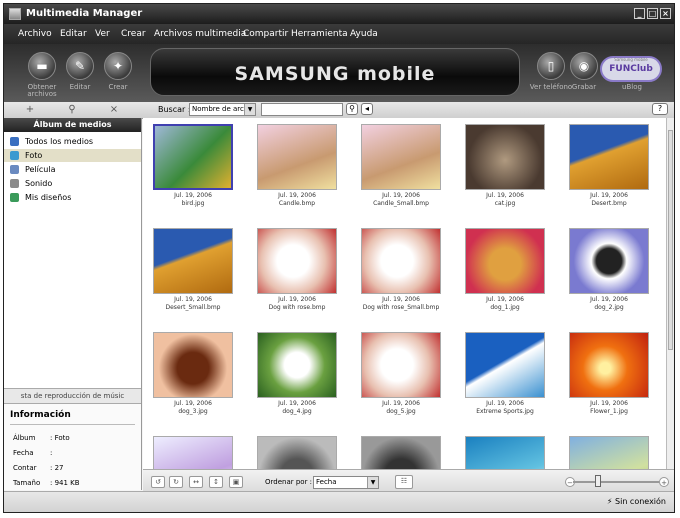  What do you see at coordinates (265, 34) in the screenshot?
I see `menu-compartir: Compartir` at bounding box center [265, 34].